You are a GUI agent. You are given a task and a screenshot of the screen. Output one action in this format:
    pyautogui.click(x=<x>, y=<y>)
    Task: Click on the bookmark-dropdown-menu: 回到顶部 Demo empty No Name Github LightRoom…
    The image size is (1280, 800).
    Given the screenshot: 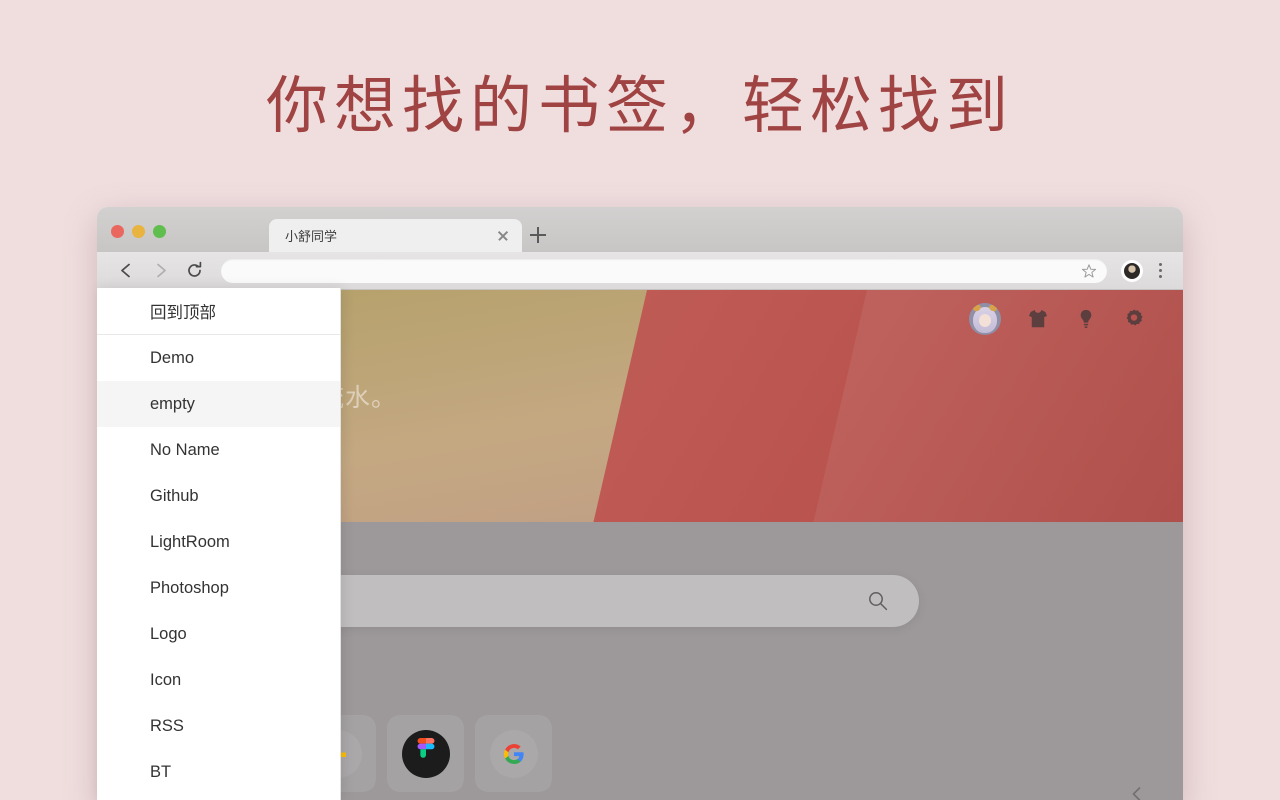 What is the action you would take?
    pyautogui.click(x=219, y=544)
    